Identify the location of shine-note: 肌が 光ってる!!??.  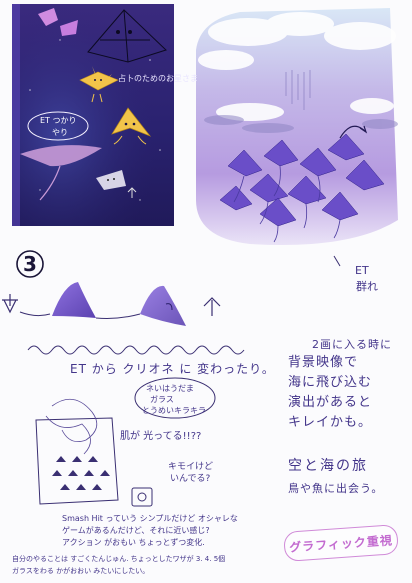
(161, 436).